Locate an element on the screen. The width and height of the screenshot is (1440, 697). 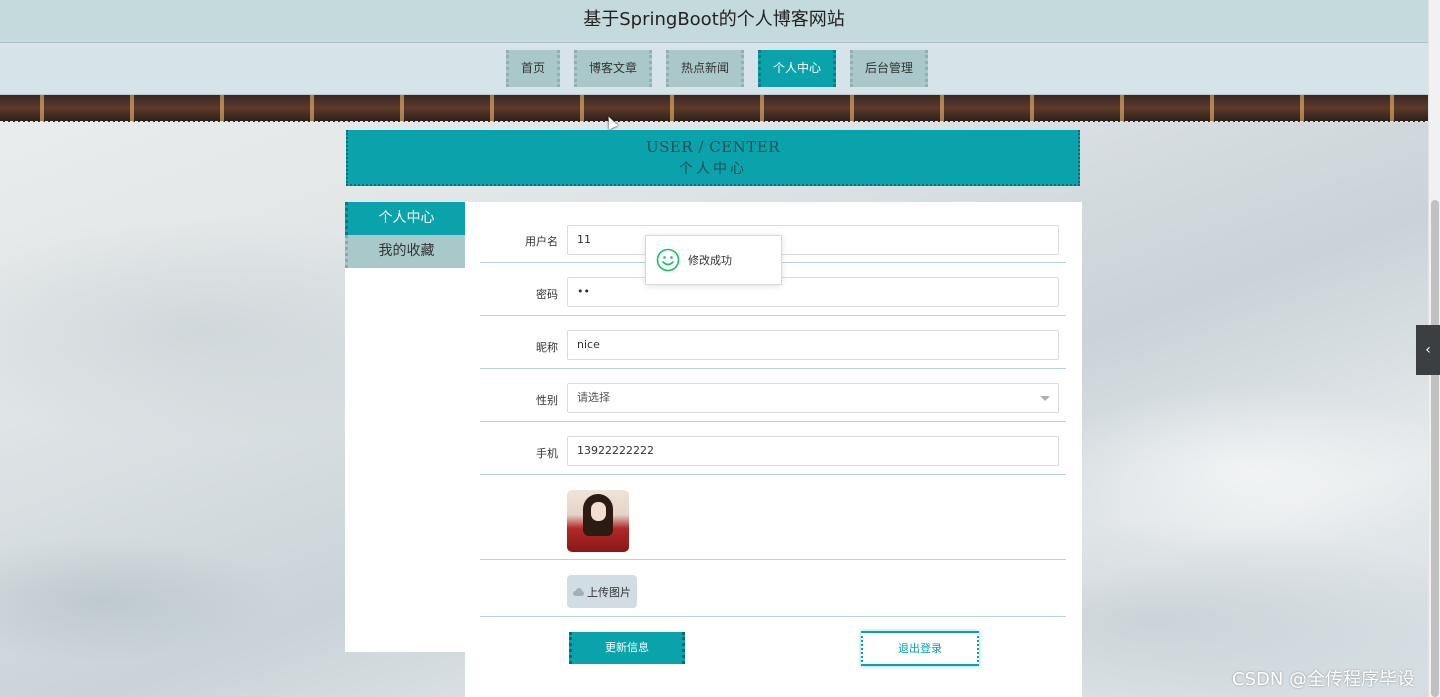
success-toast: 修改成功 is located at coordinates (713, 260).